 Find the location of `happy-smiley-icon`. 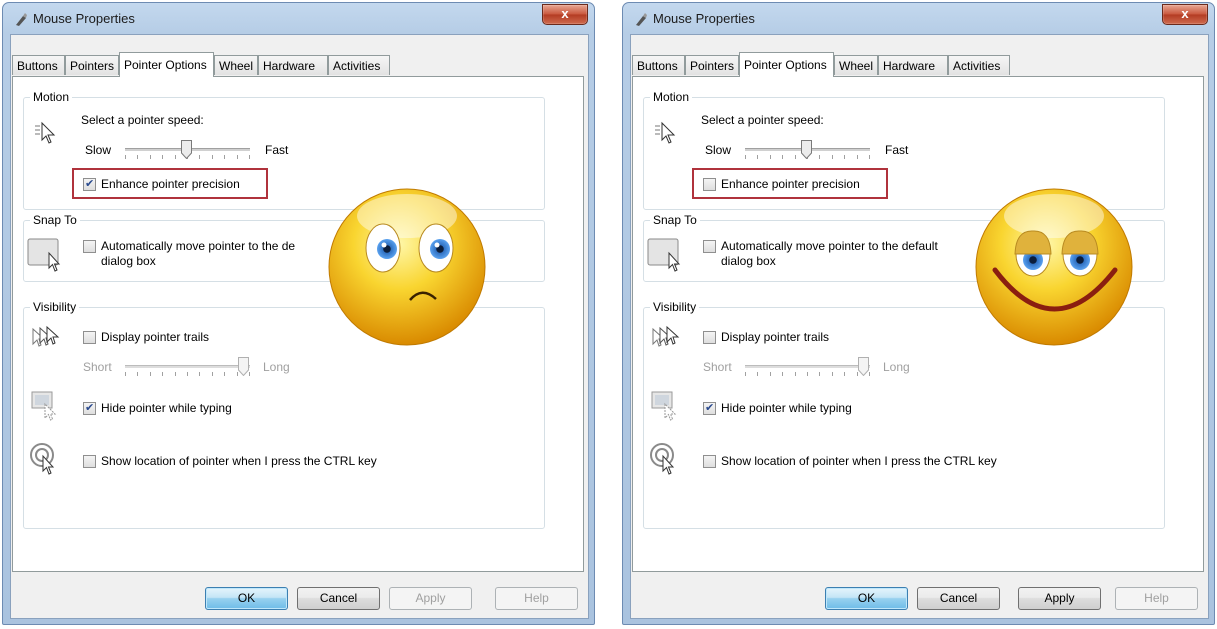

happy-smiley-icon is located at coordinates (1054, 267).